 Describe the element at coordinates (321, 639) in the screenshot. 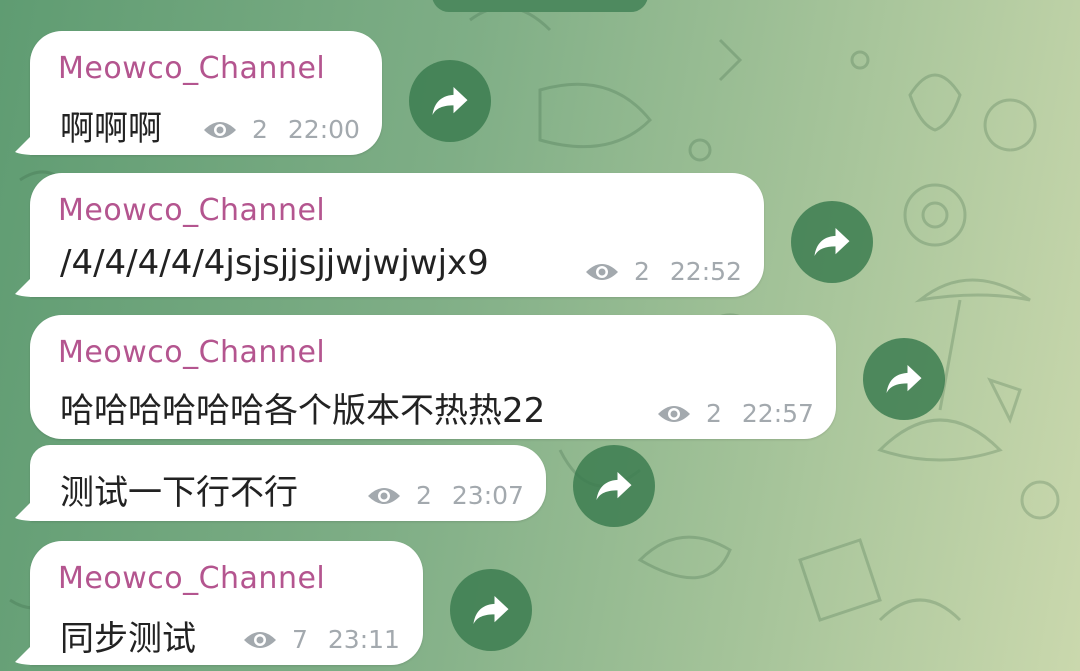

I see `message-meta: 7 23:11` at that location.